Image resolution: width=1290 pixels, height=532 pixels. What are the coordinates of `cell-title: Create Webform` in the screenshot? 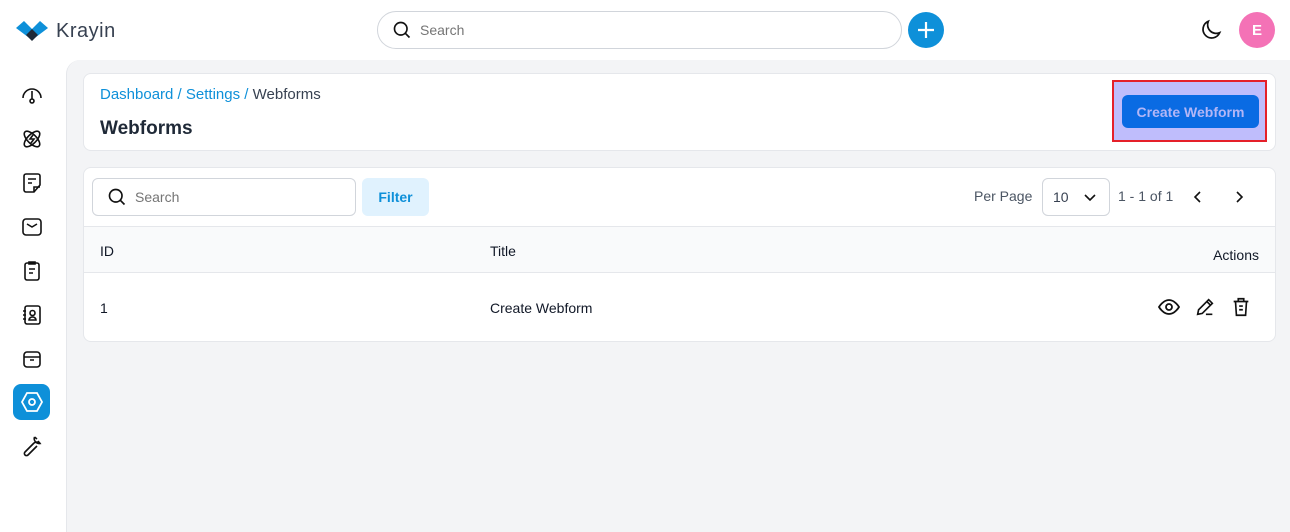 It's located at (541, 308).